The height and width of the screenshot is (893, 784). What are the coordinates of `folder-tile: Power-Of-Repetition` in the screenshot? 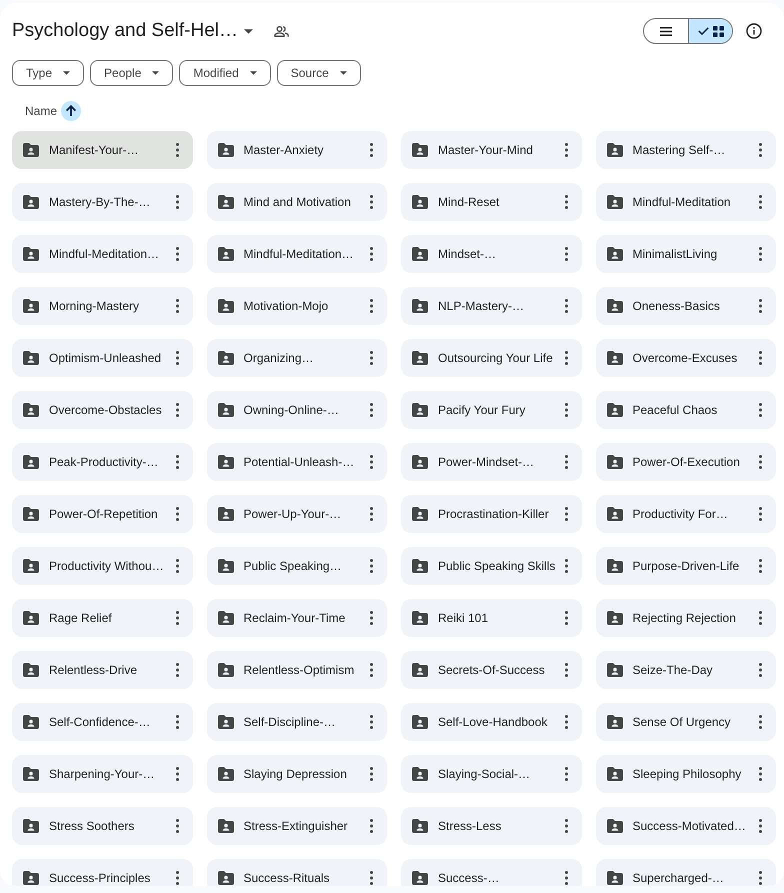 It's located at (102, 514).